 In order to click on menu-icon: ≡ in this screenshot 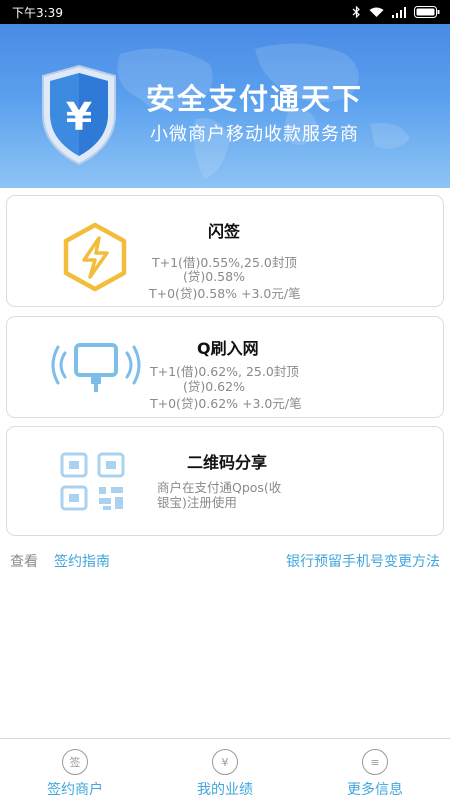, I will do `click(375, 762)`.